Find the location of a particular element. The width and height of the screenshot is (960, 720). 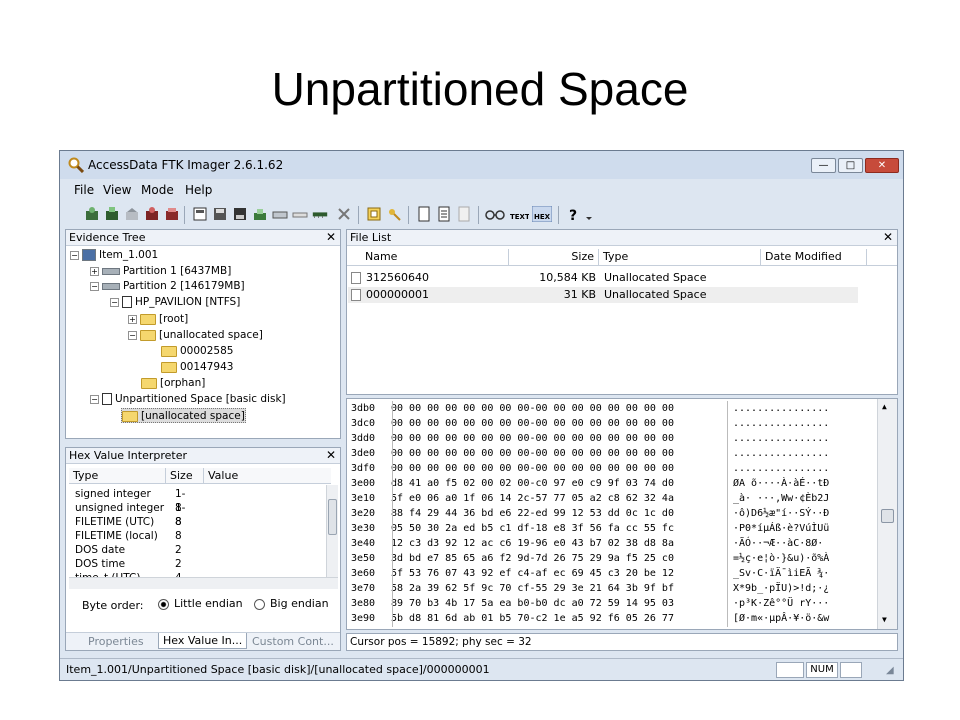

list-item: signed integer 1-8 is located at coordinates (130, 500).